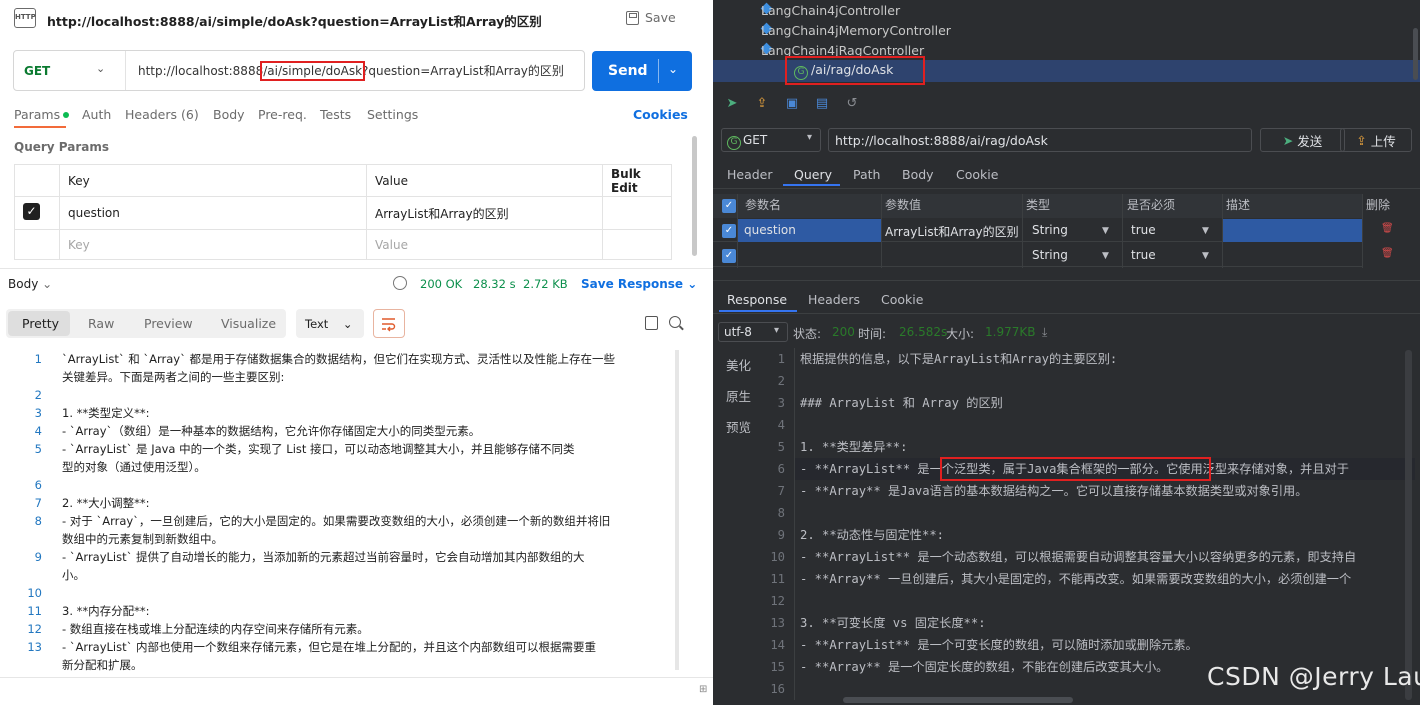 The height and width of the screenshot is (705, 1420). What do you see at coordinates (834, 299) in the screenshot?
I see `tab-headers: Headers` at bounding box center [834, 299].